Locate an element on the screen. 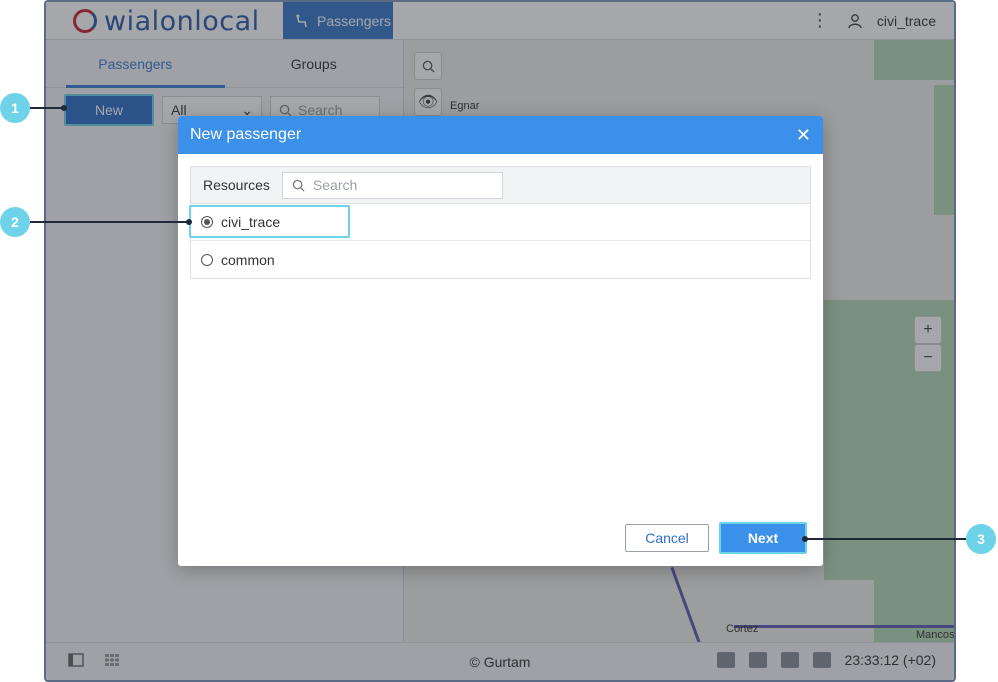 The image size is (998, 682). callout-1-leader is located at coordinates (47, 108).